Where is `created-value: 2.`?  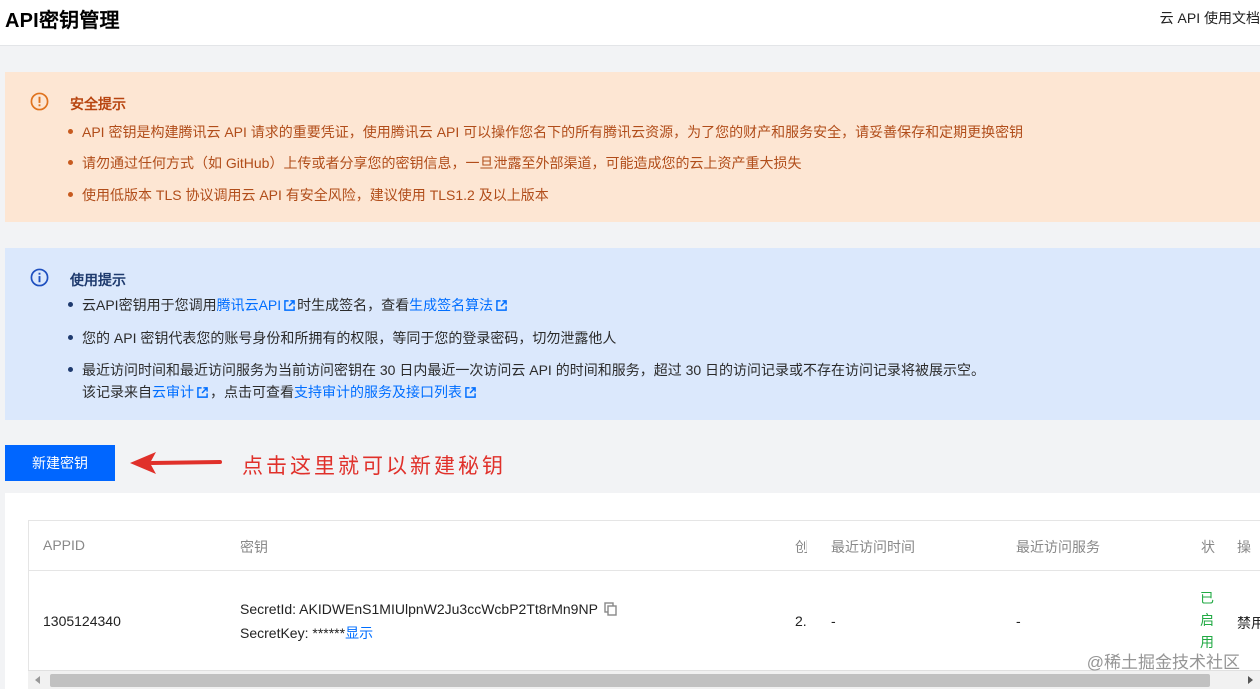
created-value: 2. is located at coordinates (801, 621).